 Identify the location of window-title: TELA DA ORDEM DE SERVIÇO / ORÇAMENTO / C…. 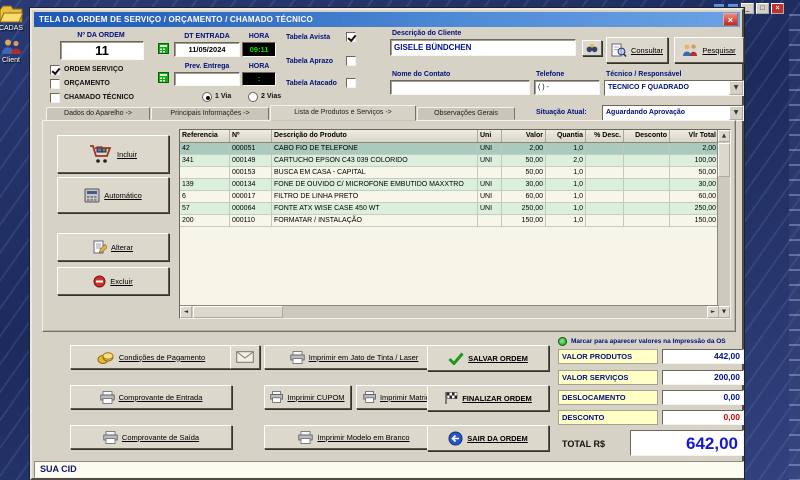
(176, 19).